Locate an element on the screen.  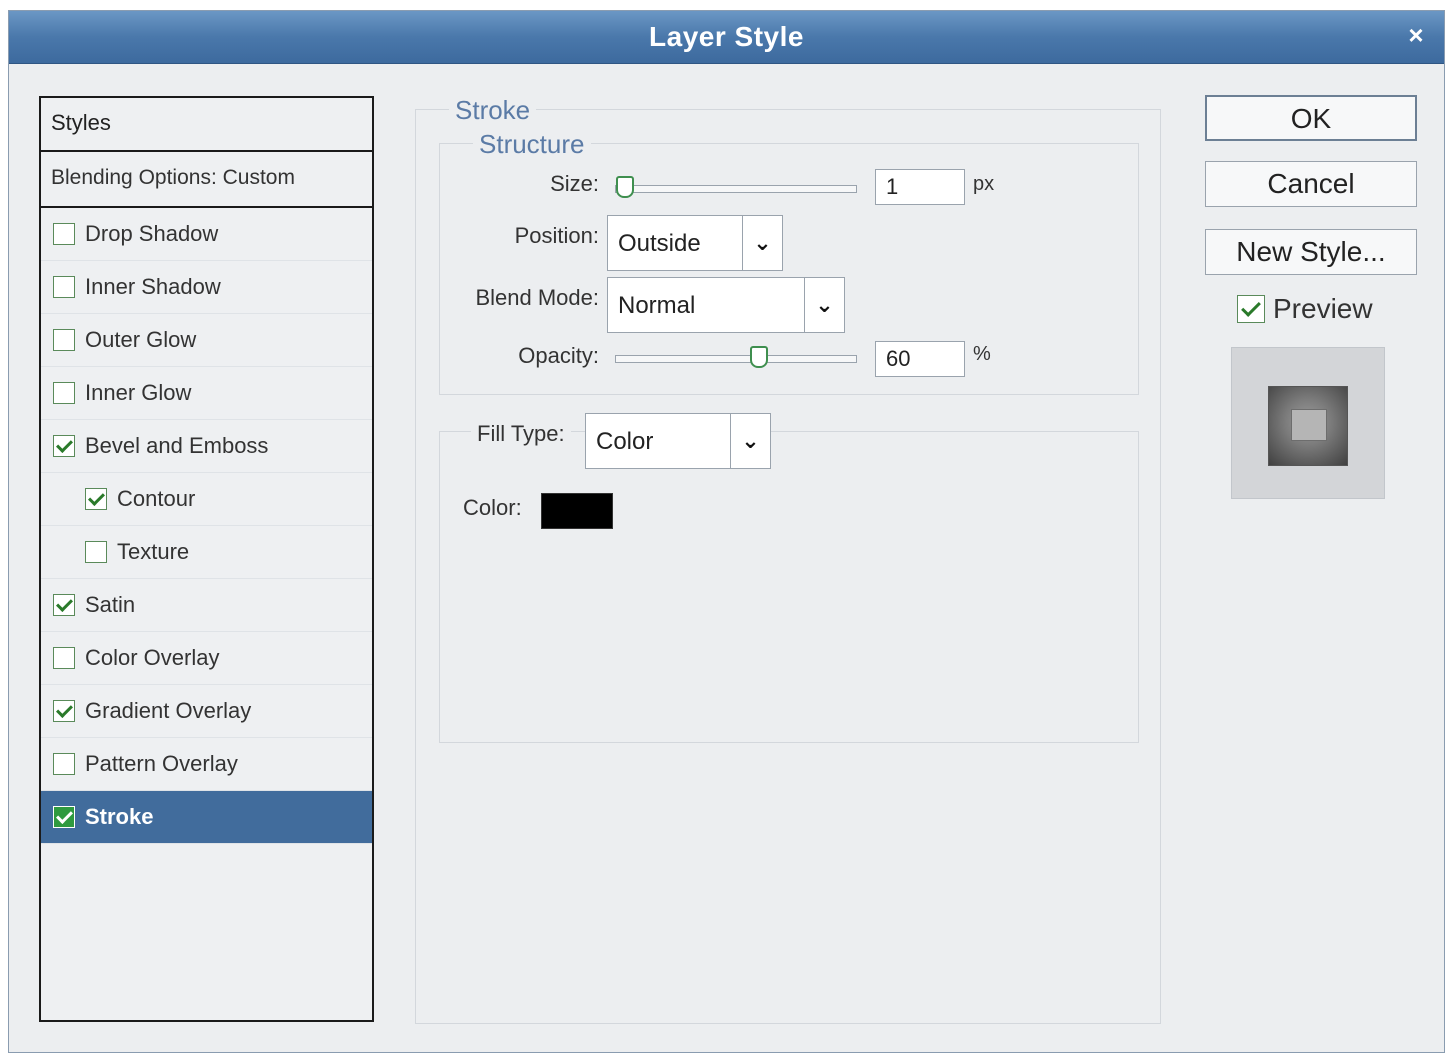
color-label: Color: is located at coordinates (492, 507).